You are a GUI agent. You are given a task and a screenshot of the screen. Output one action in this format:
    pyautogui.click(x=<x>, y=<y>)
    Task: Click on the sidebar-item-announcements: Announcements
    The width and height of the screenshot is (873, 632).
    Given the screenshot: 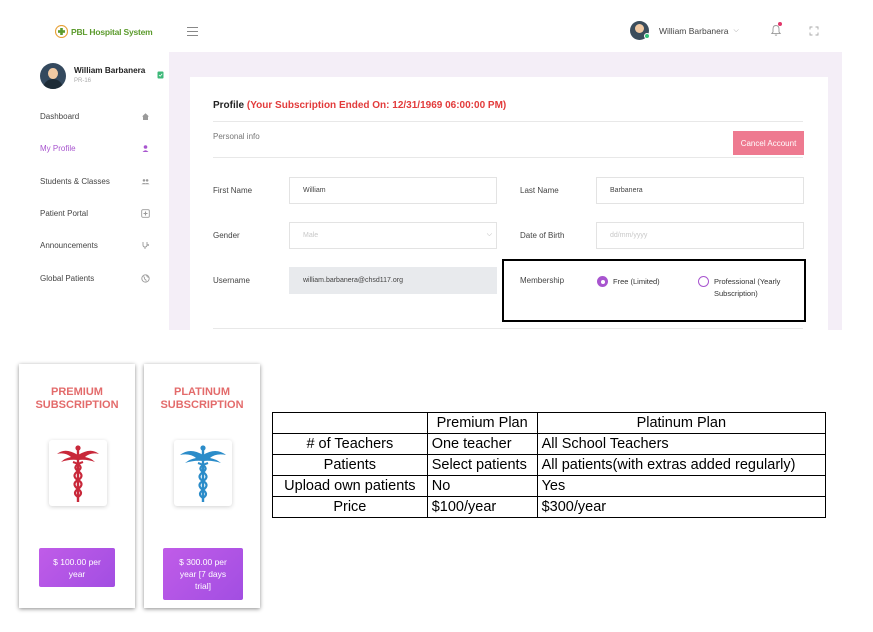 What is the action you would take?
    pyautogui.click(x=95, y=245)
    